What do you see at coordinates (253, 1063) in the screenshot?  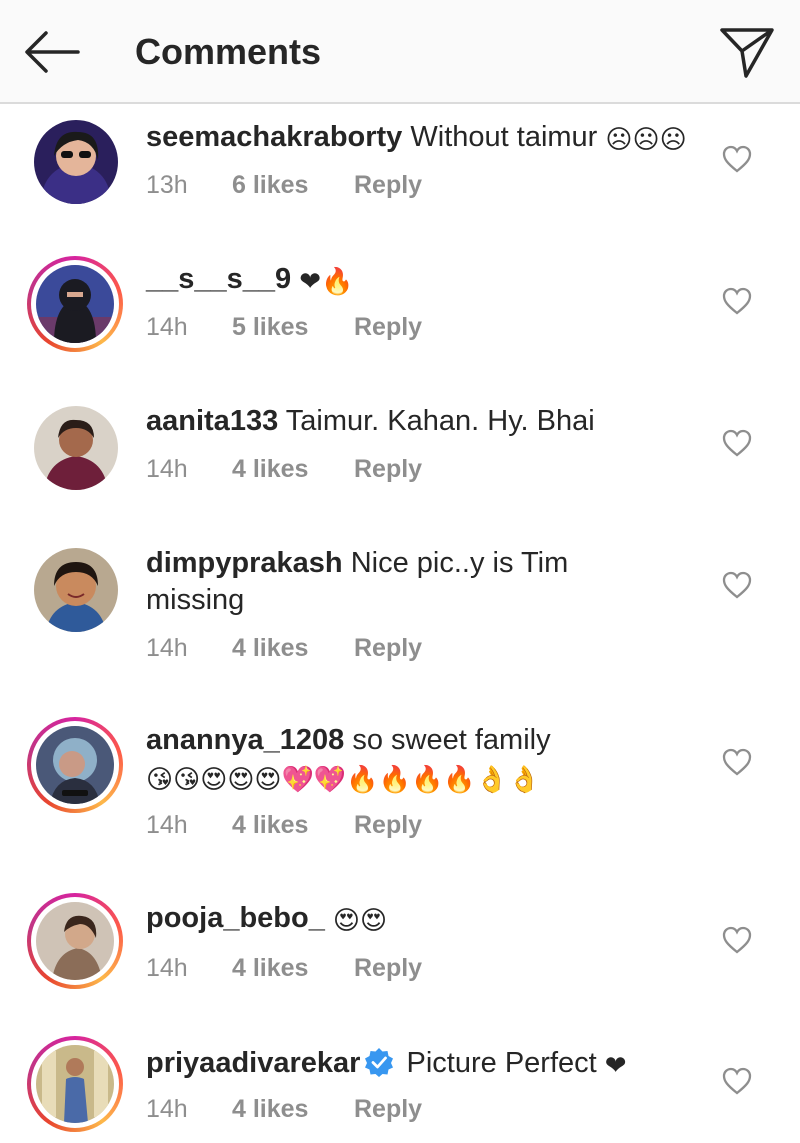 I see `comment-username: priyaadivarekar` at bounding box center [253, 1063].